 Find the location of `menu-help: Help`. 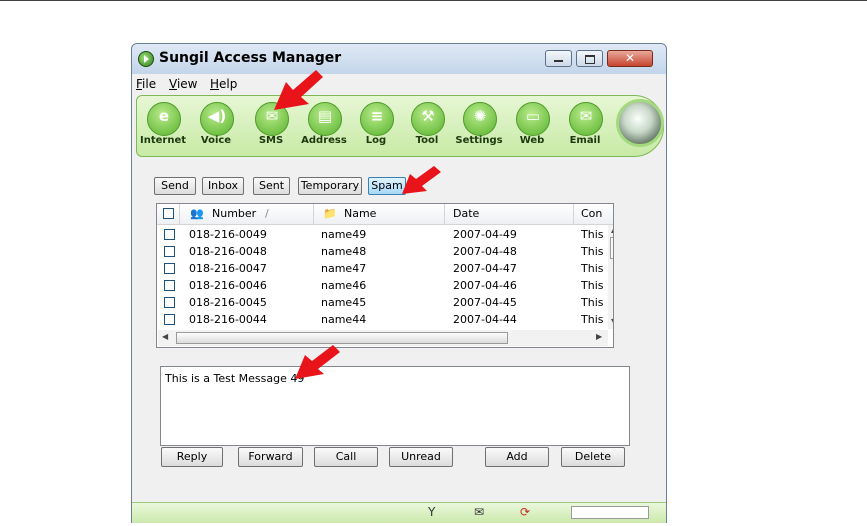

menu-help: Help is located at coordinates (223, 84).